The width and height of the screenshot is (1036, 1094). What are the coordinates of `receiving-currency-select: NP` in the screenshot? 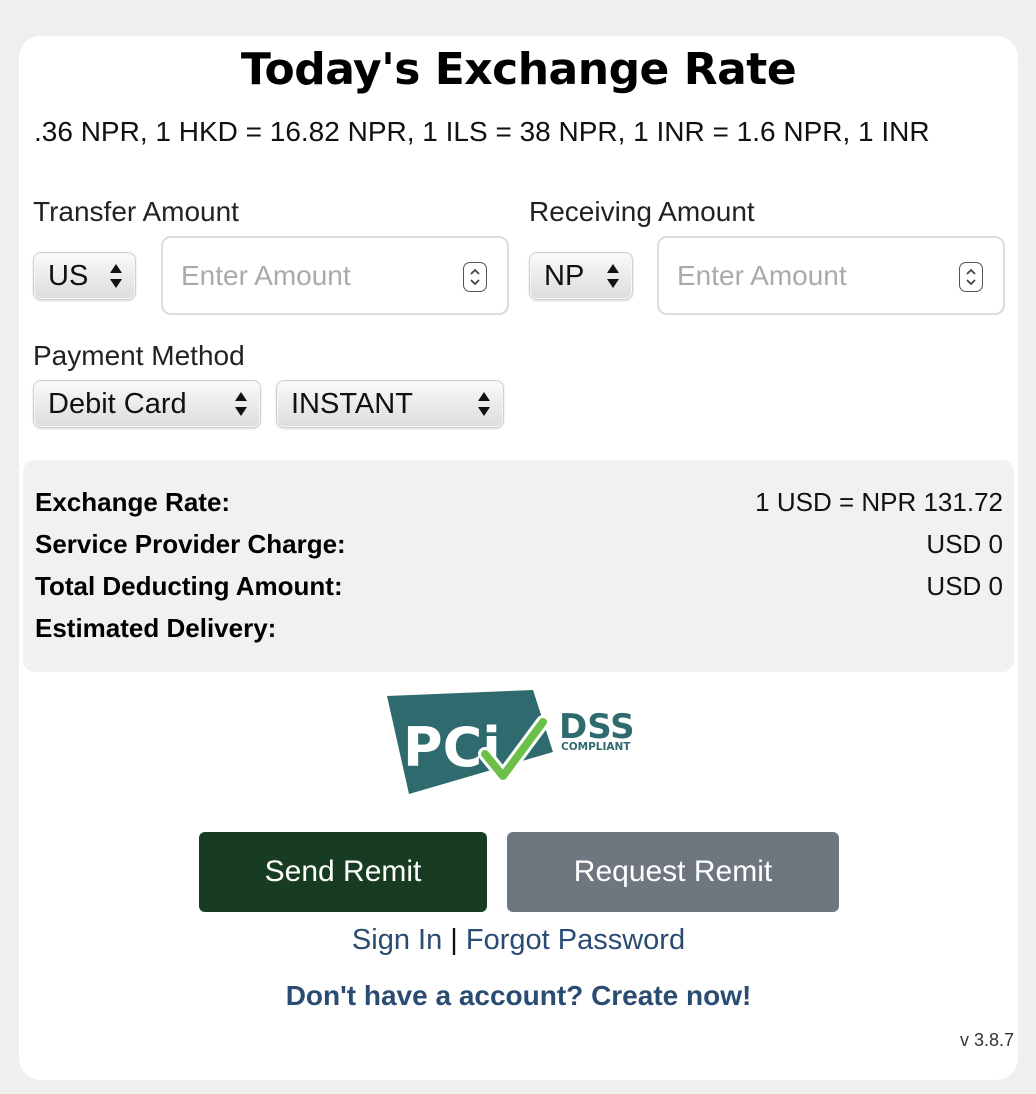 It's located at (581, 276).